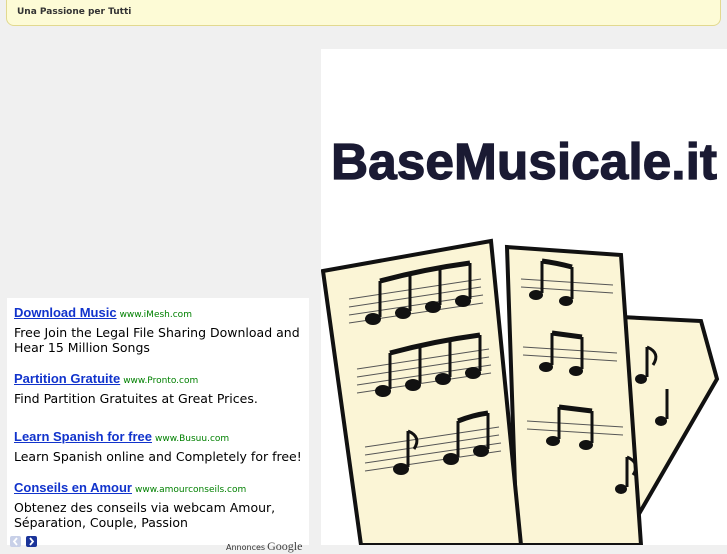  Describe the element at coordinates (160, 381) in the screenshot. I see `ad-url: www.Pronto.com` at that location.